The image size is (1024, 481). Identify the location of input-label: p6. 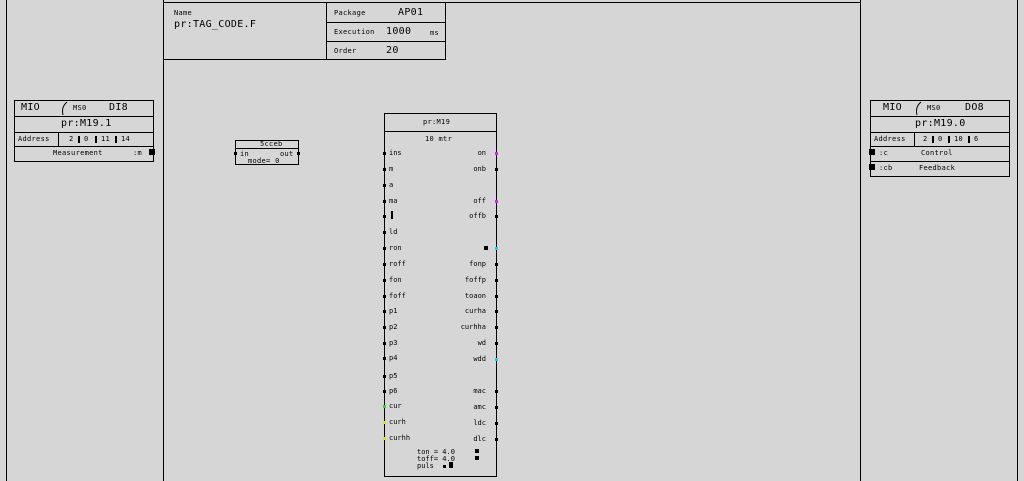
(393, 391).